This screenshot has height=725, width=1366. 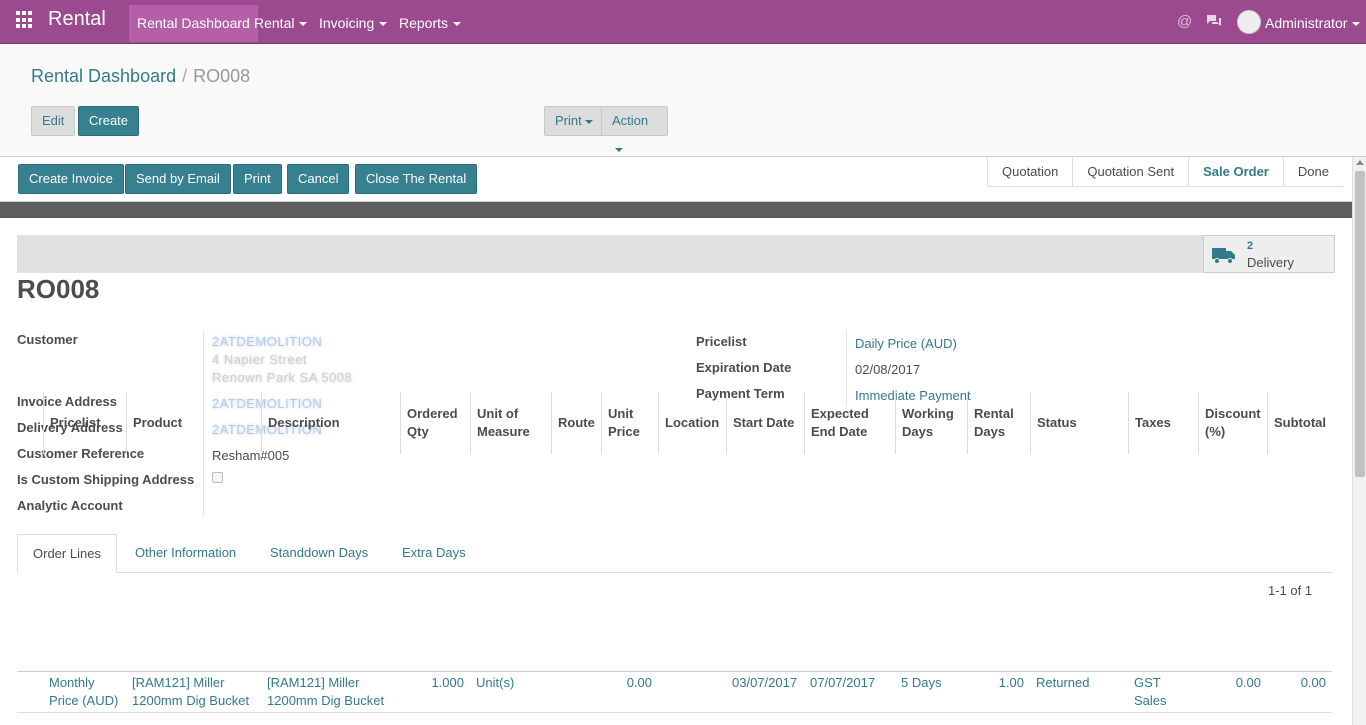 I want to click on page-scrollbar, so click(x=1359, y=441).